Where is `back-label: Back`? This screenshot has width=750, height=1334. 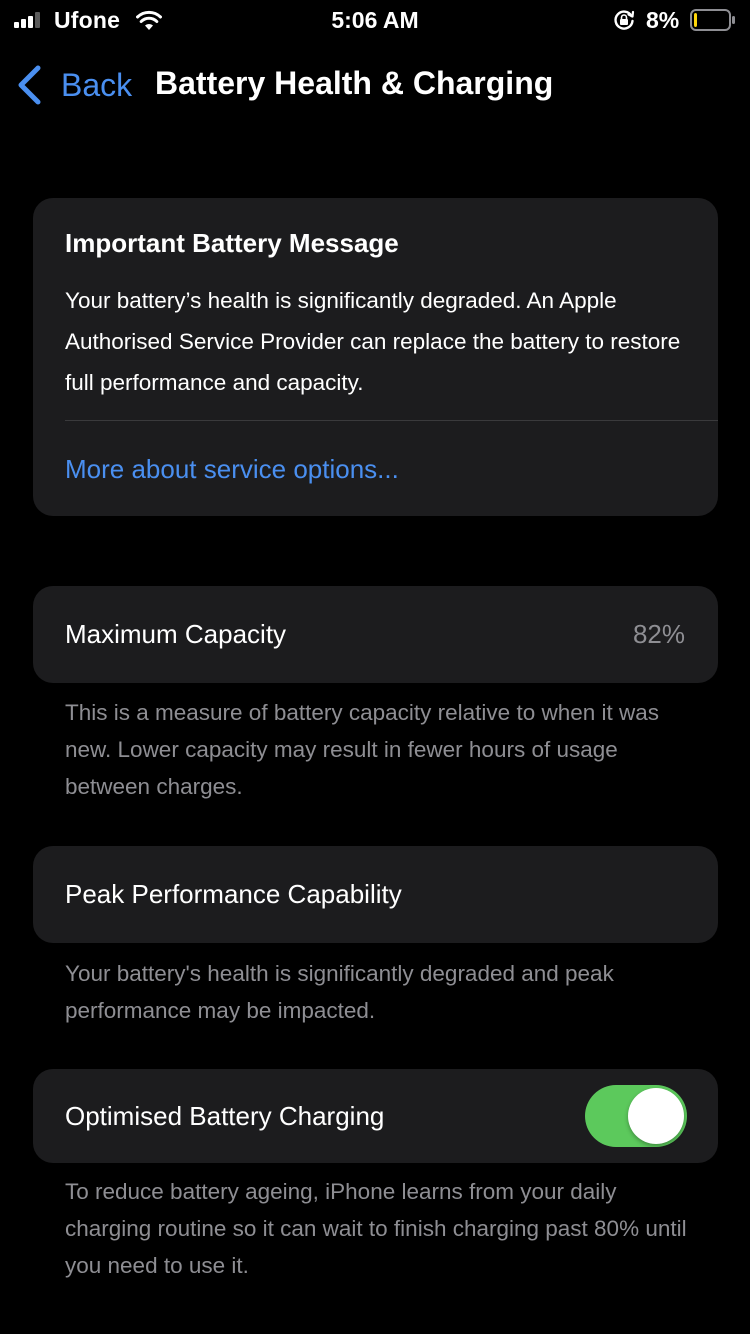 back-label: Back is located at coordinates (97, 84).